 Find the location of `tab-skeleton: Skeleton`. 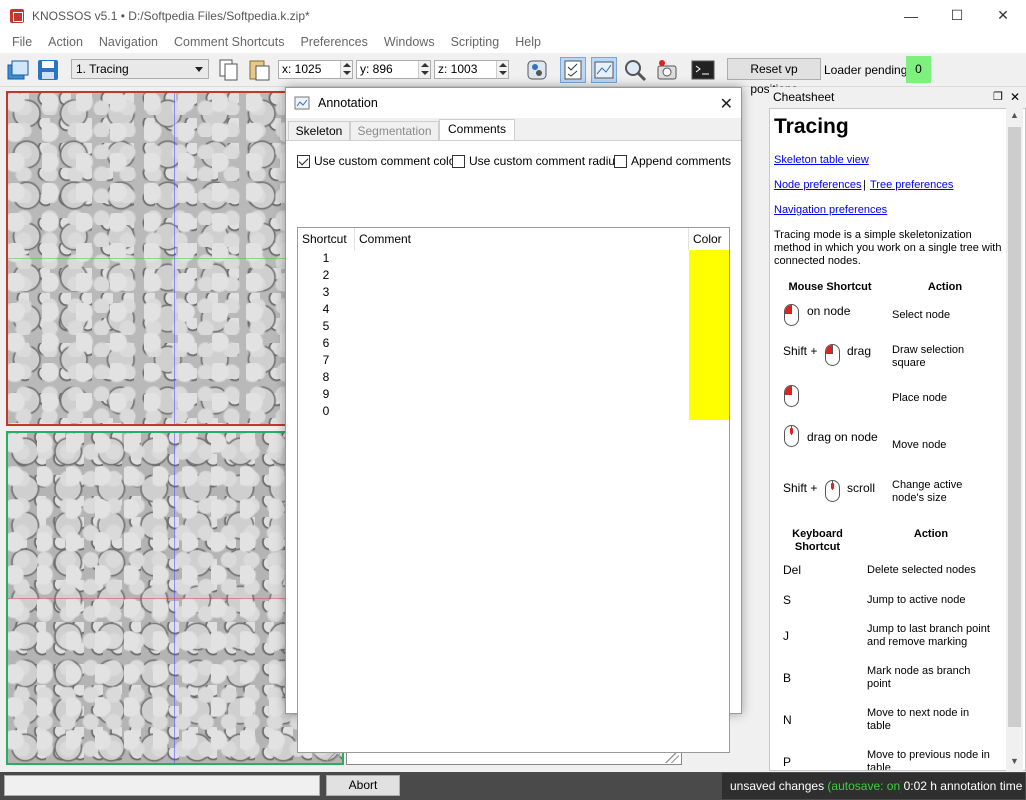

tab-skeleton: Skeleton is located at coordinates (319, 131).